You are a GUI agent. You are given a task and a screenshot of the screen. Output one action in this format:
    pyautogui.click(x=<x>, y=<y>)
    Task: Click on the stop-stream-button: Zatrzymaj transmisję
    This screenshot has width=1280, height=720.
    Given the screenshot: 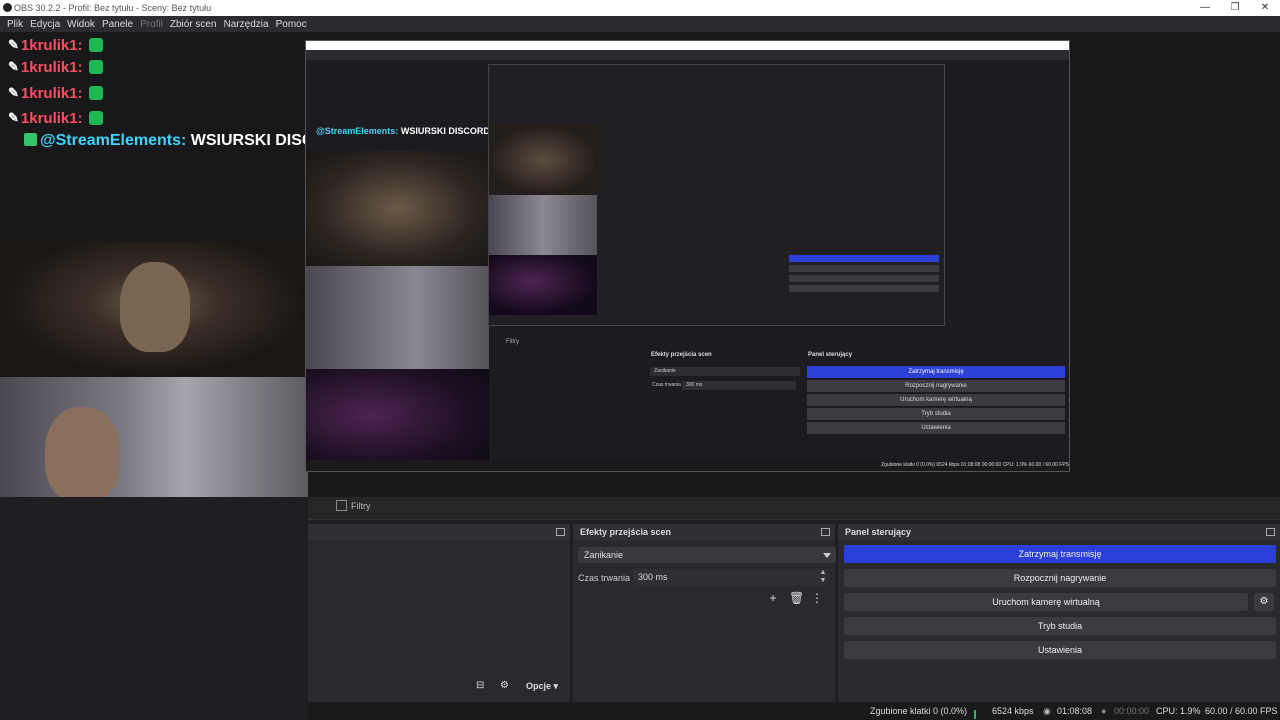 What is the action you would take?
    pyautogui.click(x=1060, y=554)
    